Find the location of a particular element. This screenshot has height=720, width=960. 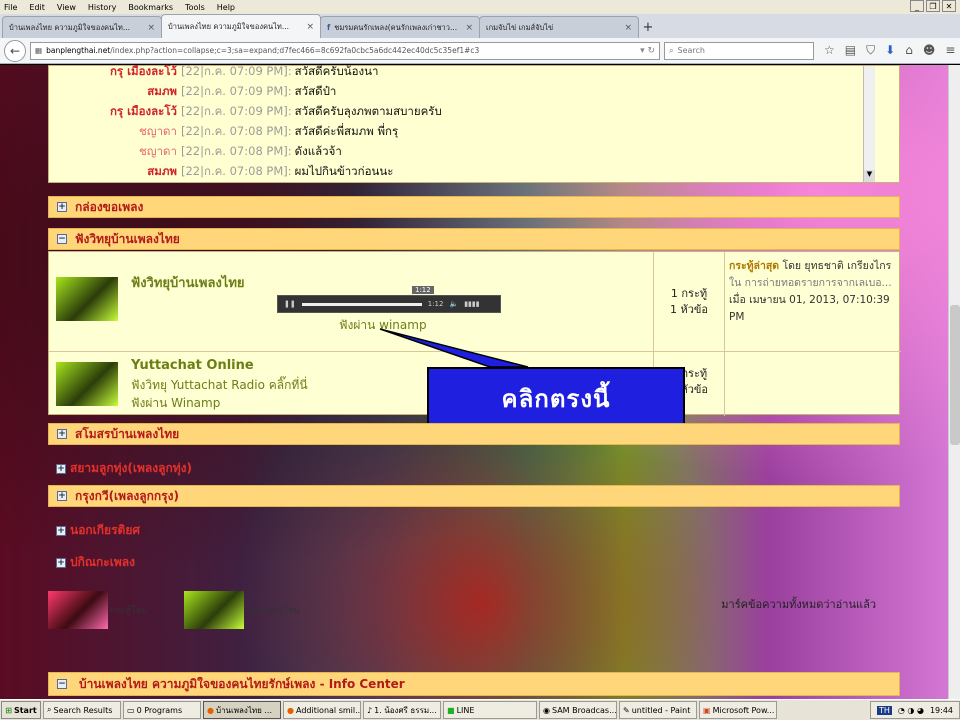

taskbar-item: ▭ 0 Programs is located at coordinates (162, 710).